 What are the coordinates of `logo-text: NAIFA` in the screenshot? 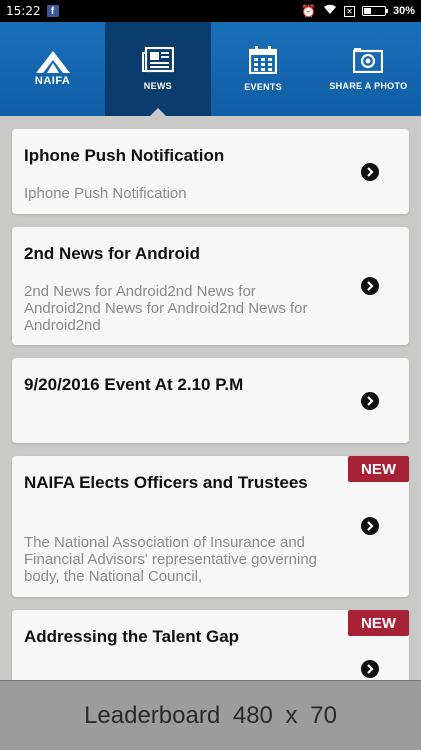 It's located at (52, 81).